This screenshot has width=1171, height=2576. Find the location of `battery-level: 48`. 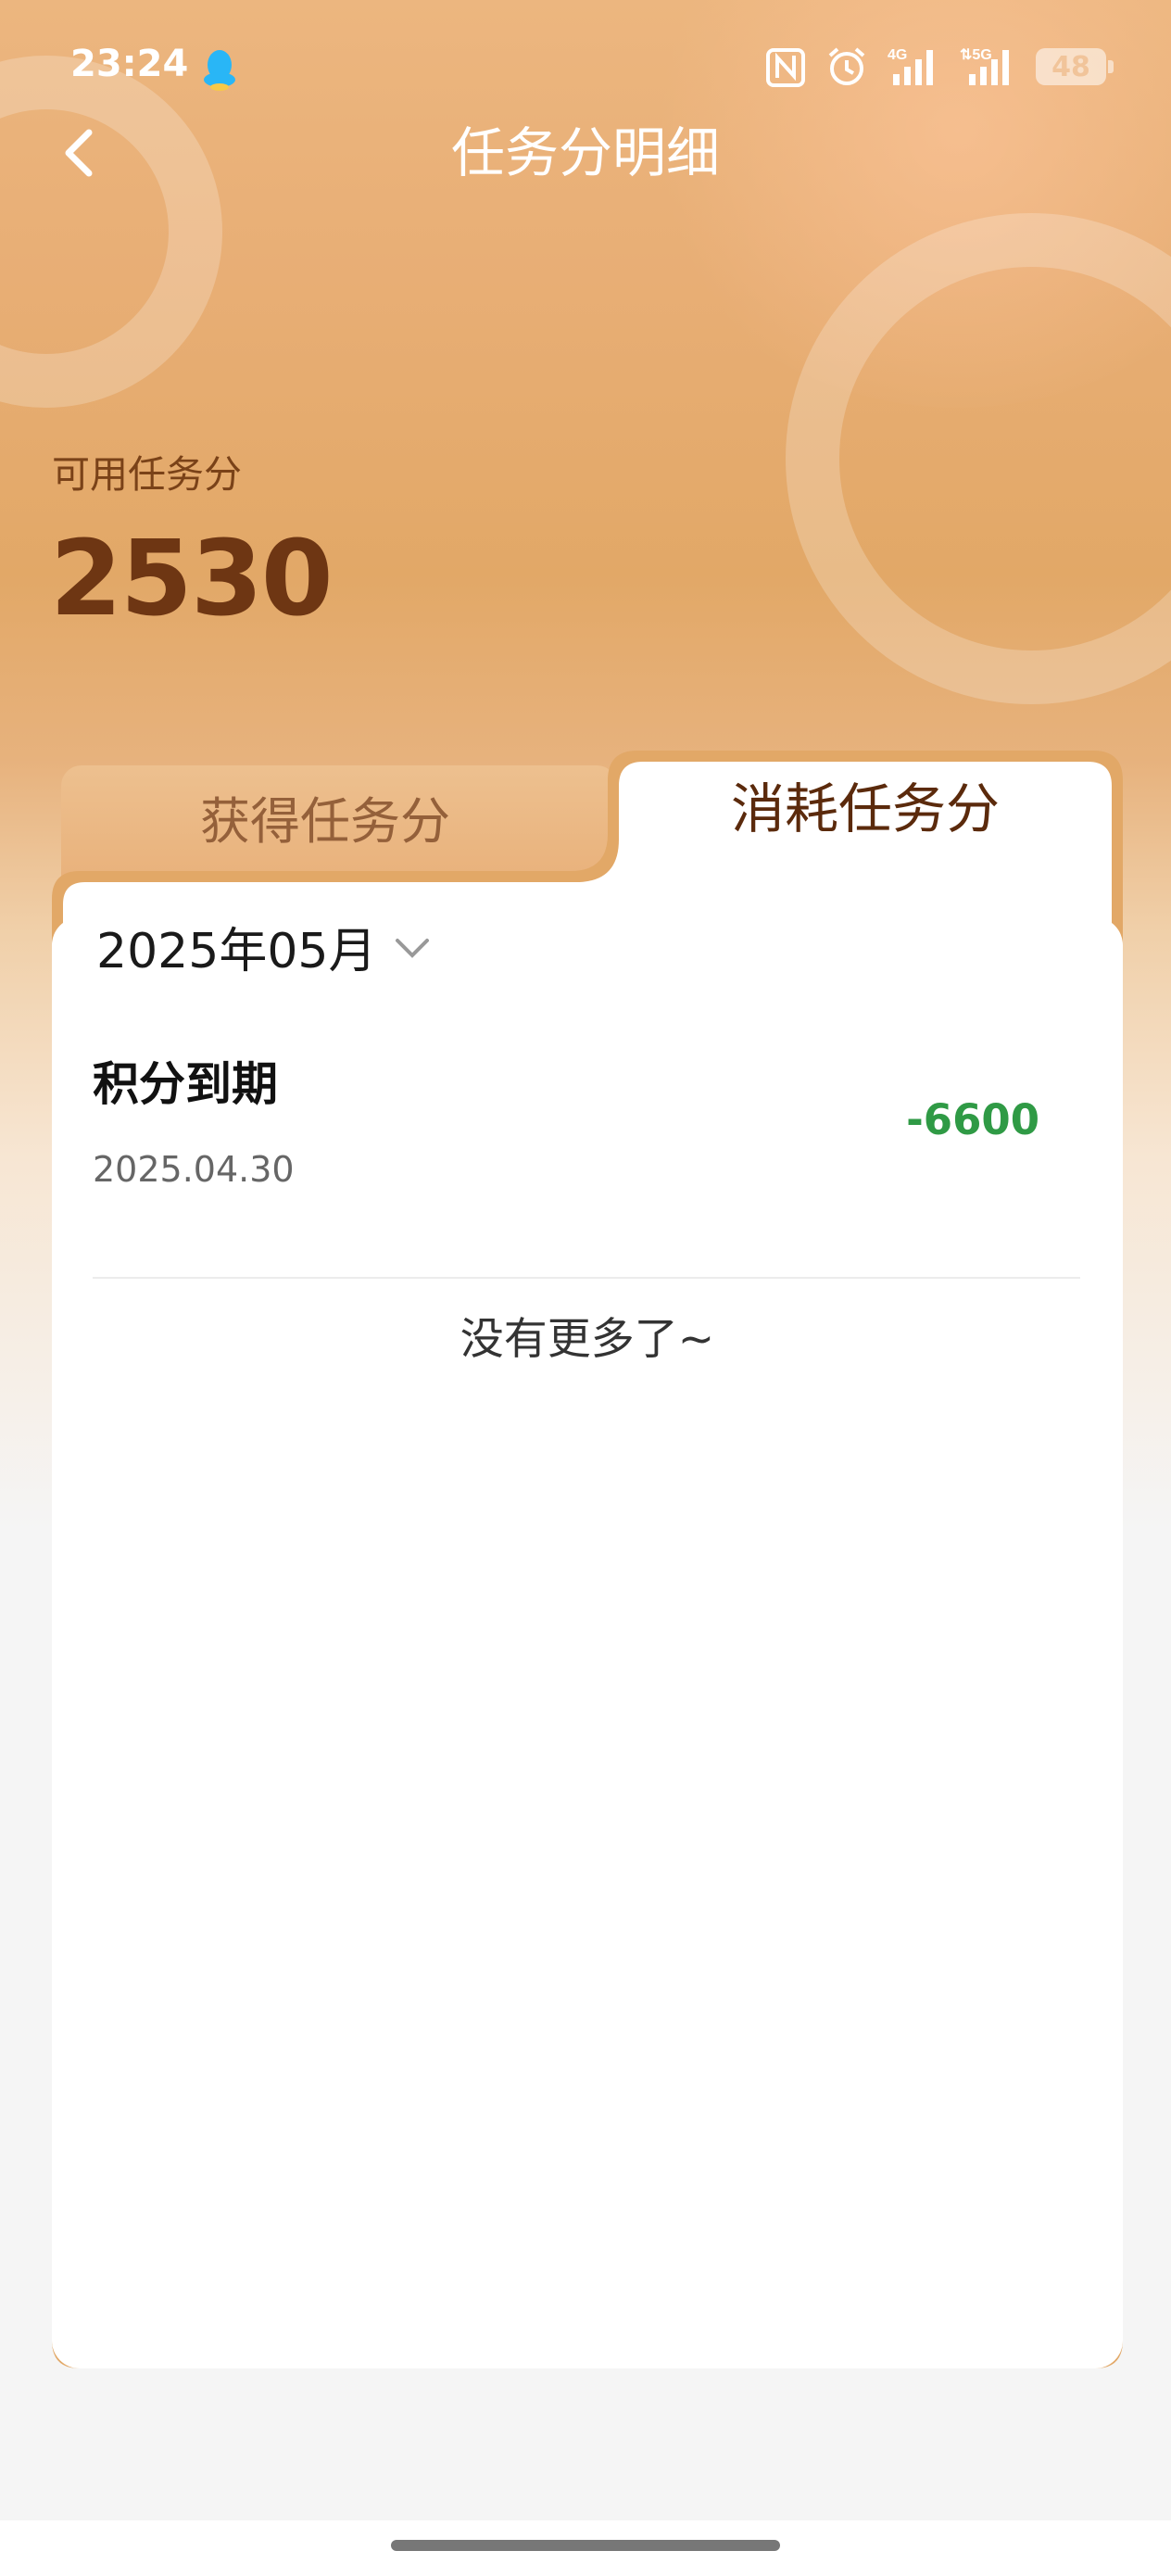

battery-level: 48 is located at coordinates (1071, 66).